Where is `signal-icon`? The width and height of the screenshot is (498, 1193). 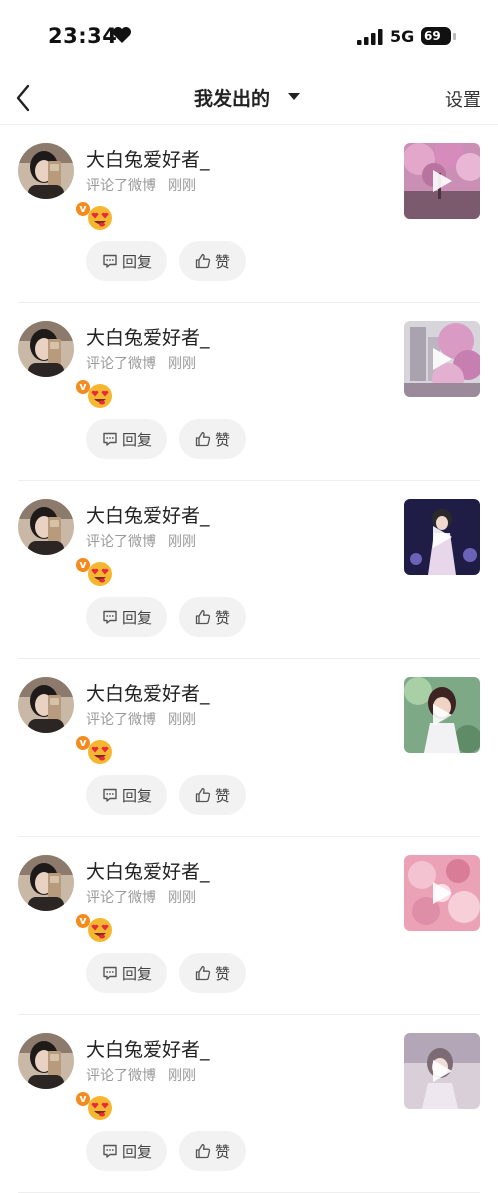 signal-icon is located at coordinates (370, 37).